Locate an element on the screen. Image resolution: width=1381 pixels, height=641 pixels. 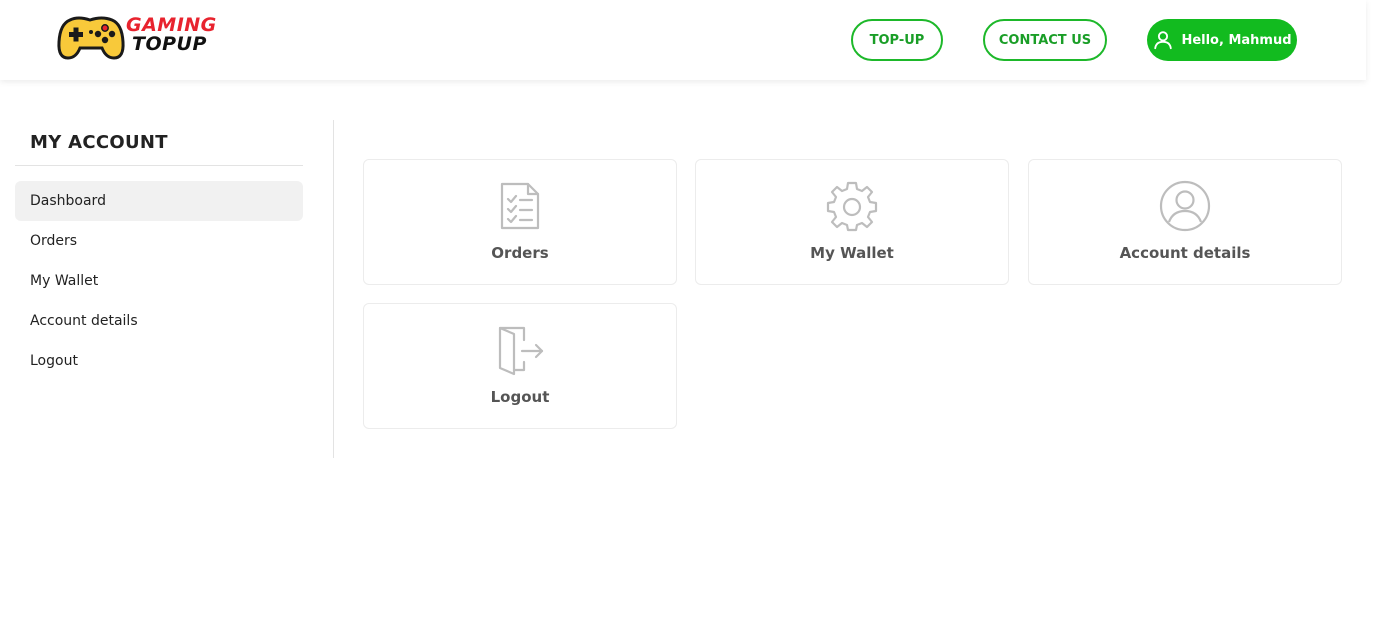
brand-line2: TOPUP is located at coordinates (169, 44).